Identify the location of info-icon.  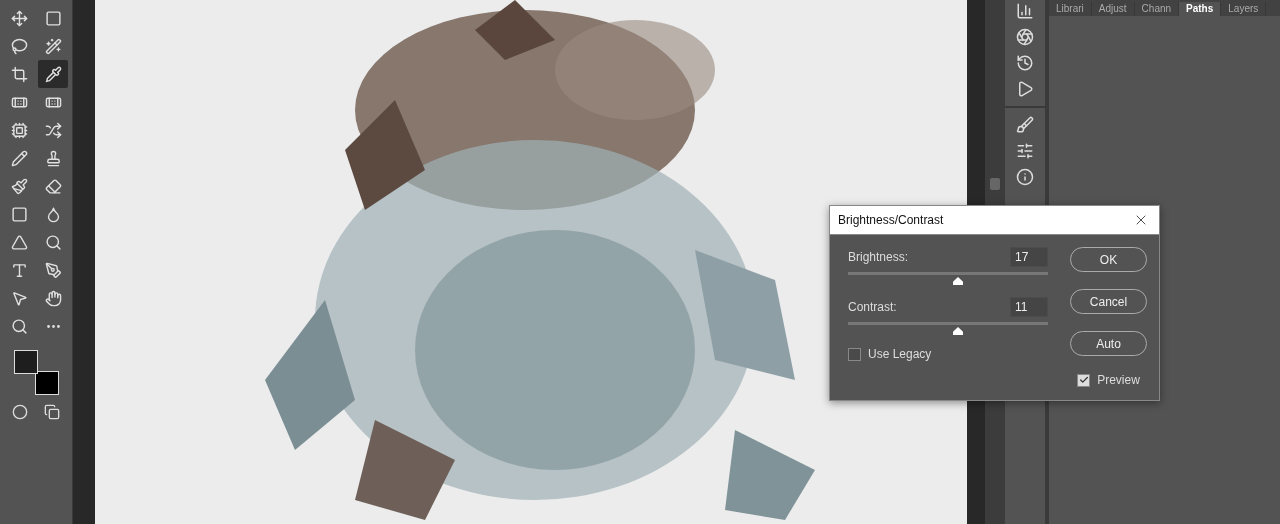
(1025, 177).